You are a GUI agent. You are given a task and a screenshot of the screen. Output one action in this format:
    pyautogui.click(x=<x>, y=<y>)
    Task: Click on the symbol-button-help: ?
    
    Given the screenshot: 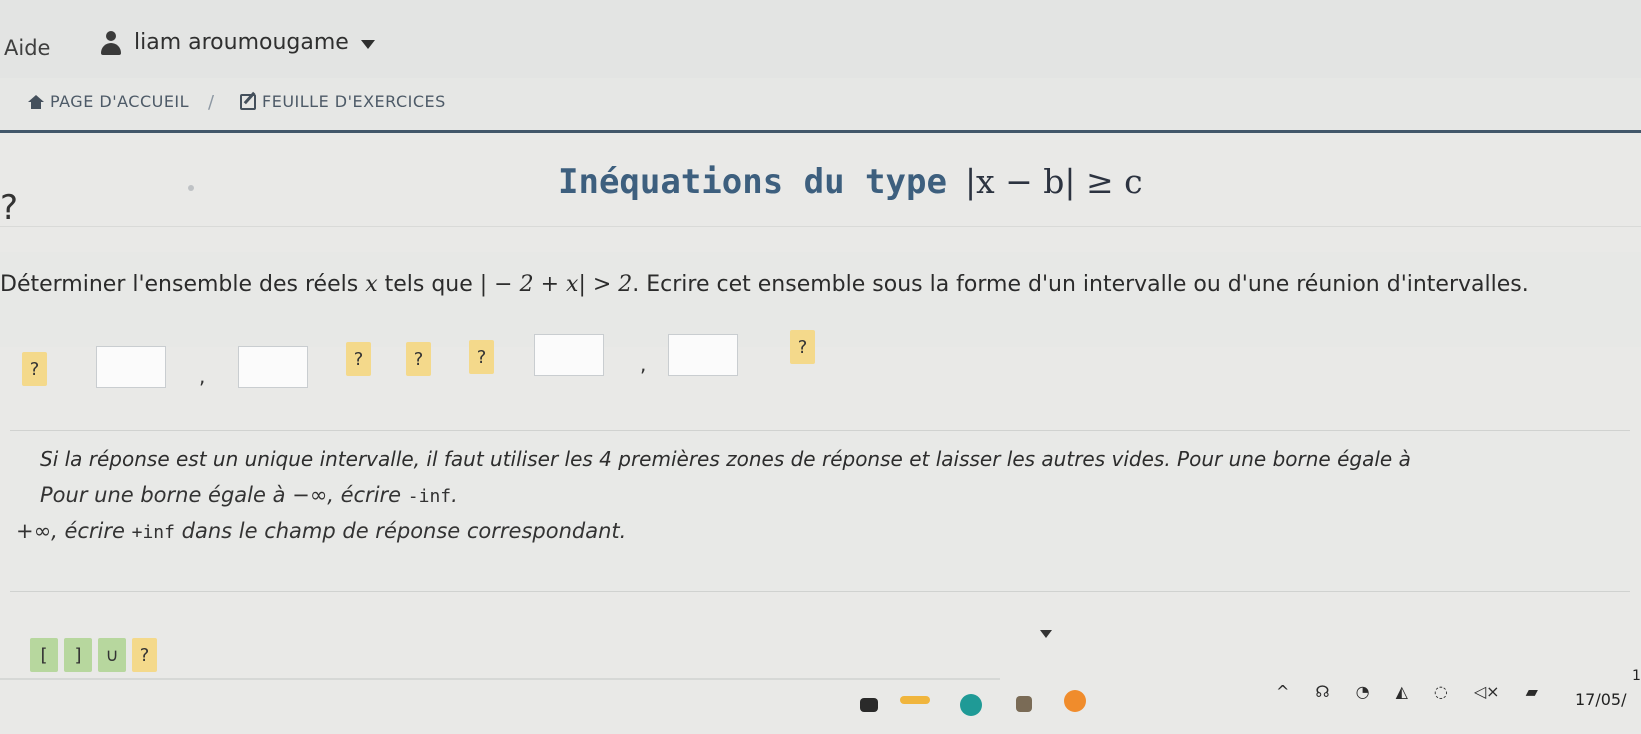 What is the action you would take?
    pyautogui.click(x=144, y=655)
    